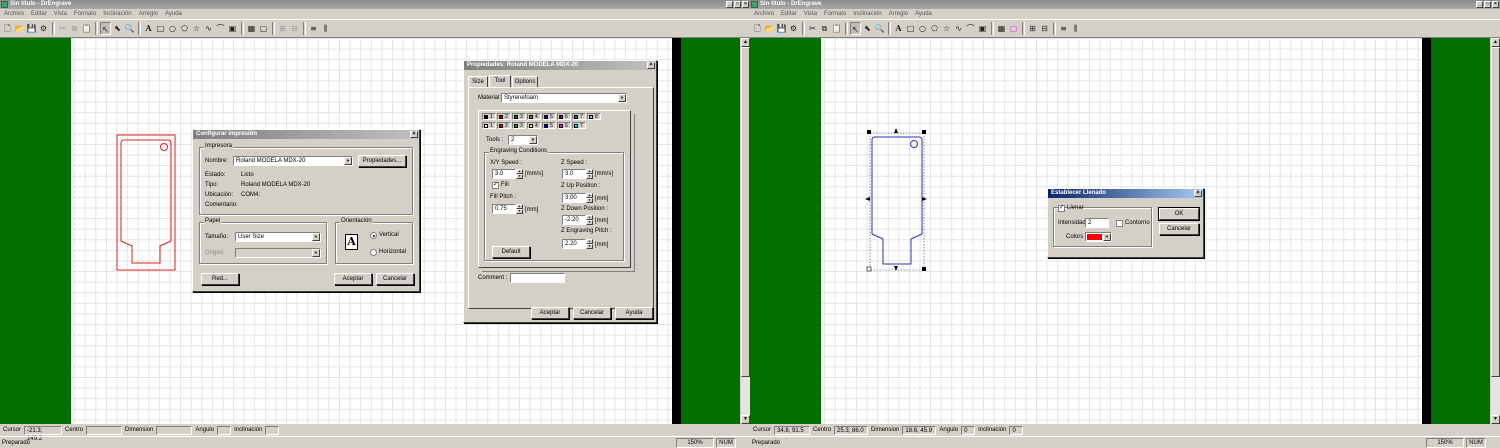 The height and width of the screenshot is (448, 1500). I want to click on scroll-up-button: ▲, so click(745, 42).